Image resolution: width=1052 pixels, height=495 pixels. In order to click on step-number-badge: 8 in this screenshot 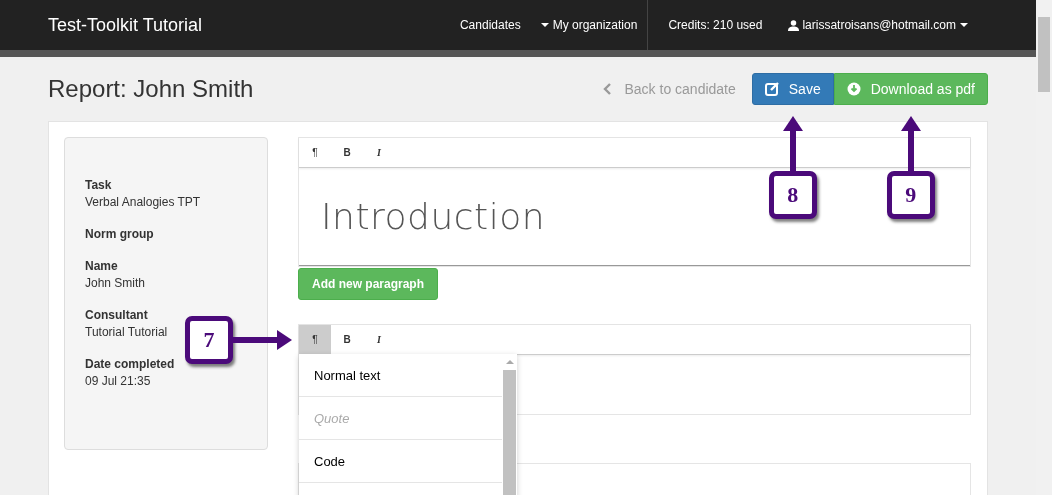, I will do `click(792, 195)`.